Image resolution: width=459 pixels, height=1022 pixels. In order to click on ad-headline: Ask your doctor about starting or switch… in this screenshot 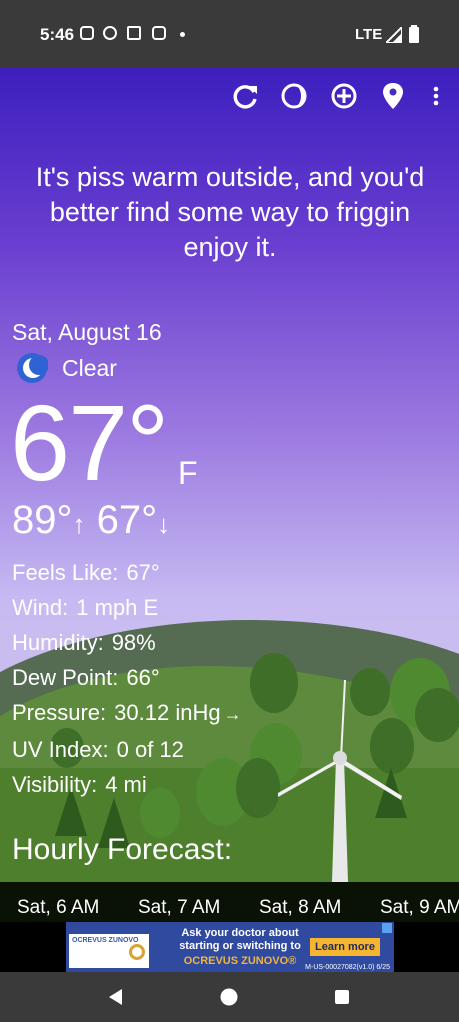, I will do `click(240, 939)`.